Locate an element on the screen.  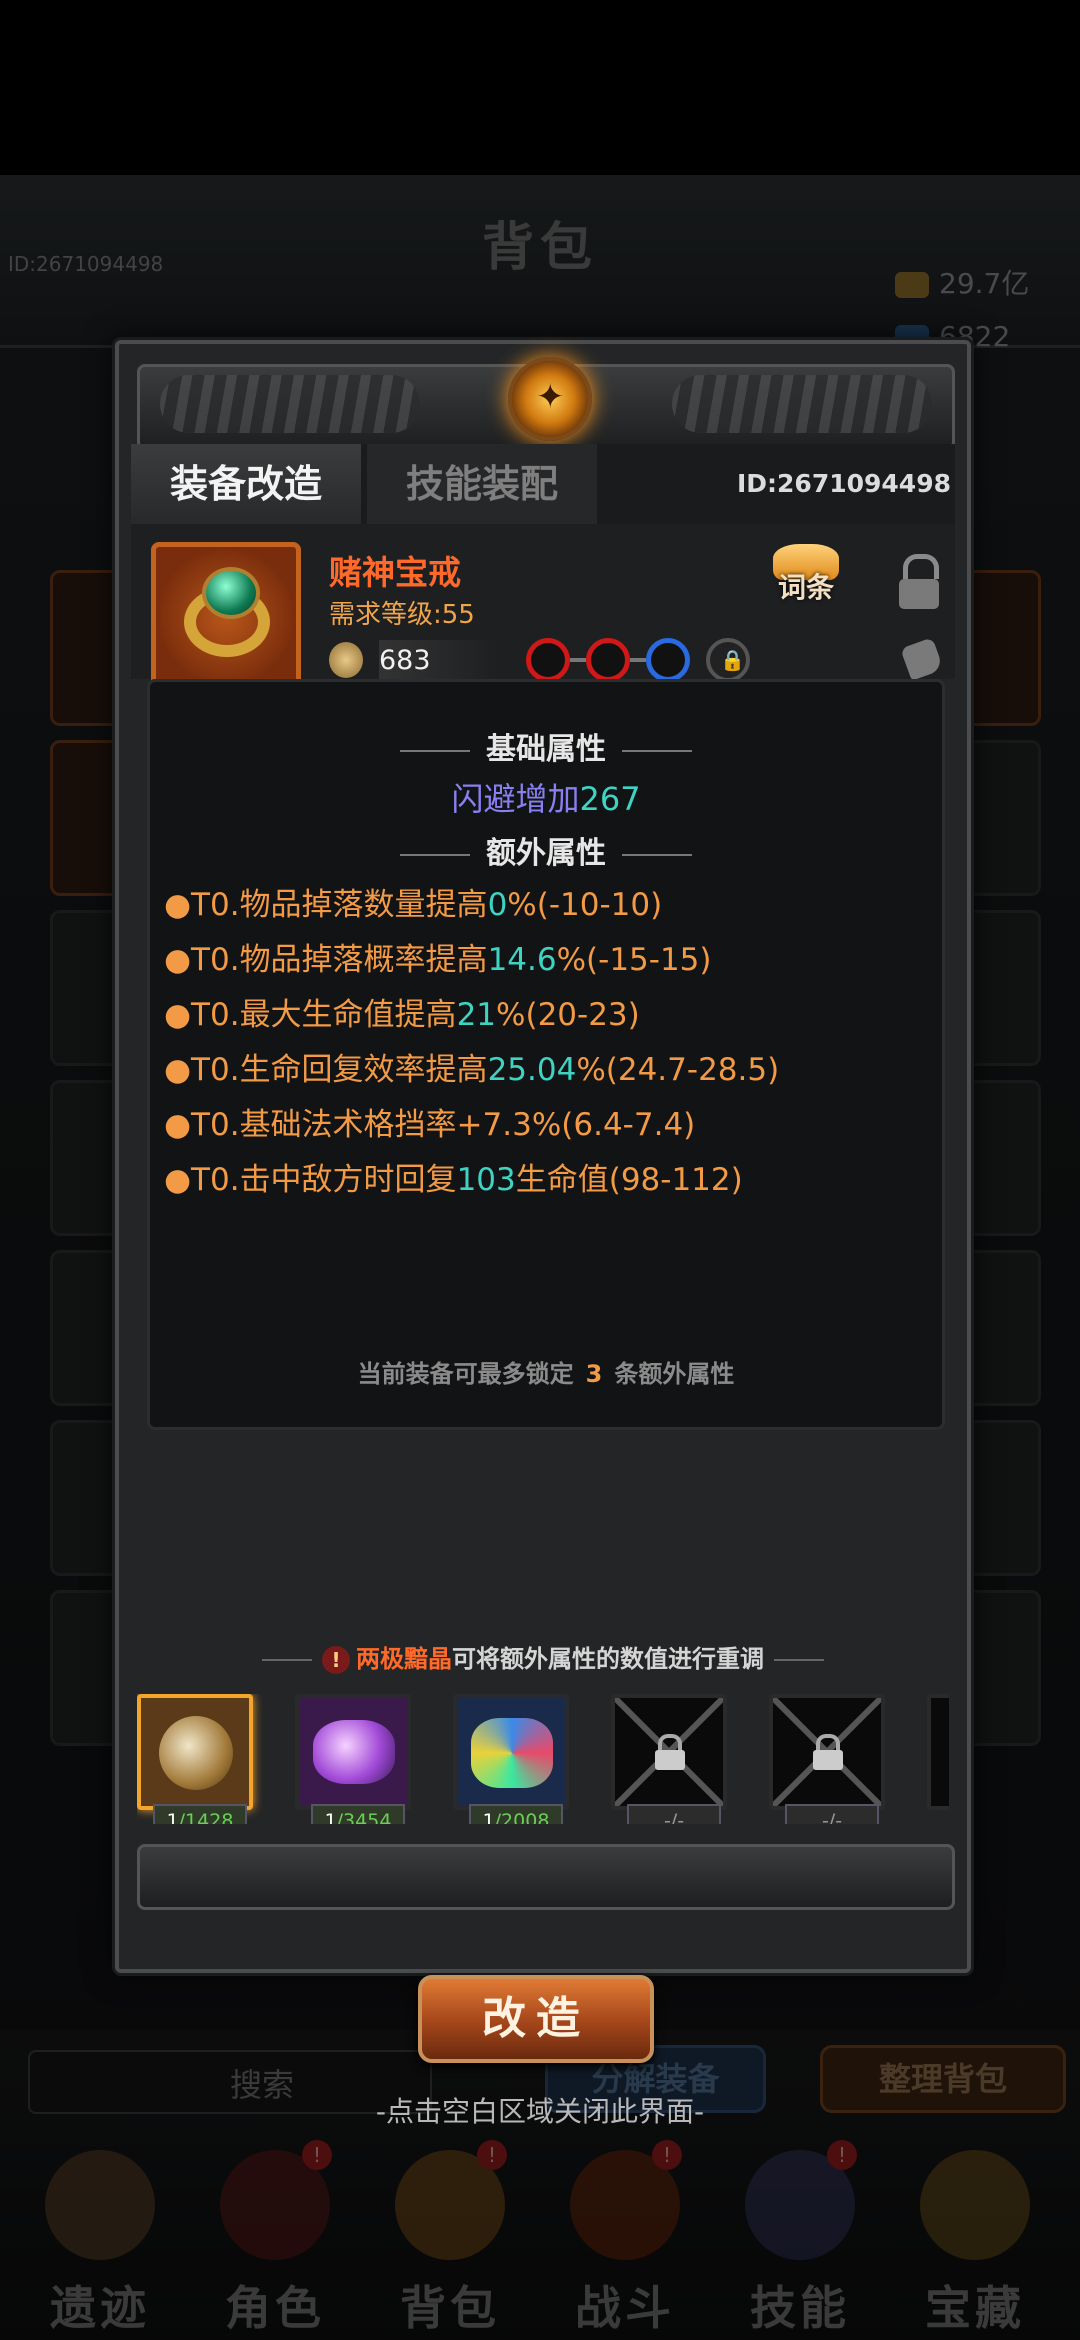
glove-icon is located at coordinates (922, 659).